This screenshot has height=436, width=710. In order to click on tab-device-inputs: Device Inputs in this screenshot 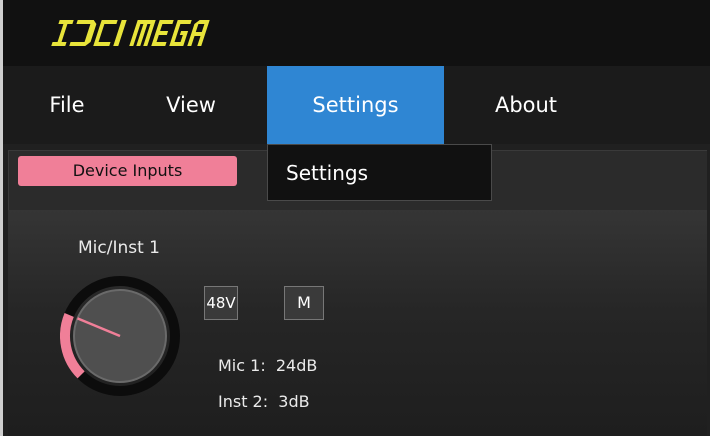, I will do `click(127, 171)`.